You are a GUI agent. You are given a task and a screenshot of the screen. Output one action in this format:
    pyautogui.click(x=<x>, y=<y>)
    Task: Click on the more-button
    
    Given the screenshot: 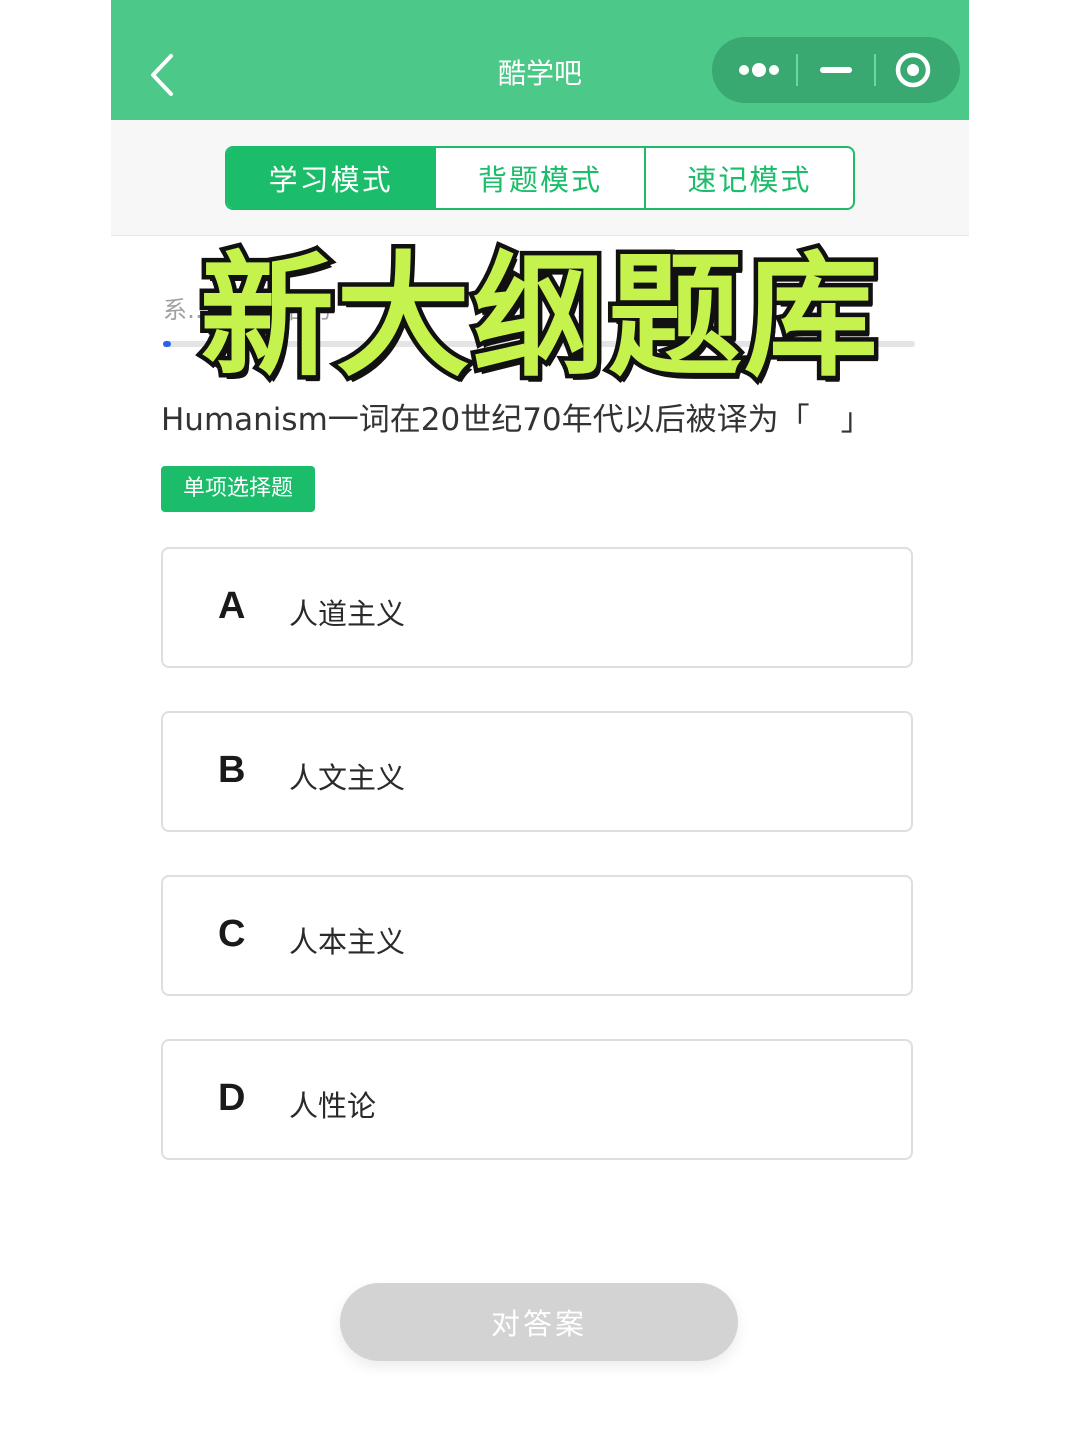 What is the action you would take?
    pyautogui.click(x=759, y=70)
    